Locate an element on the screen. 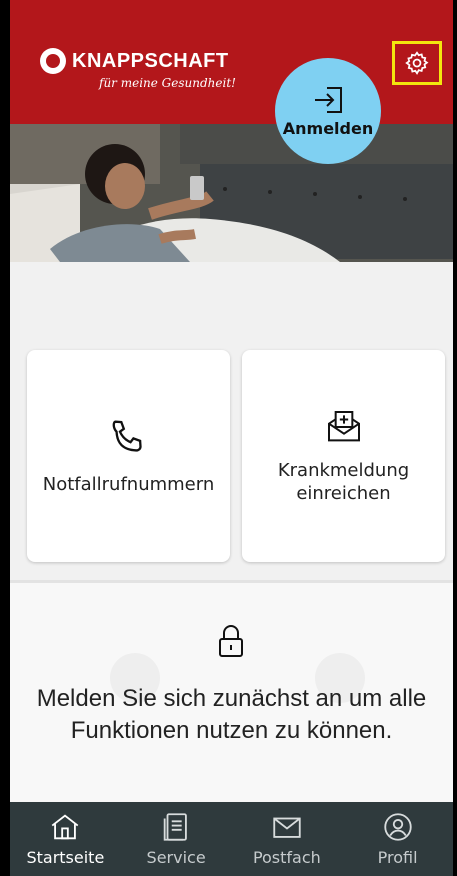  login-icon is located at coordinates (328, 99).